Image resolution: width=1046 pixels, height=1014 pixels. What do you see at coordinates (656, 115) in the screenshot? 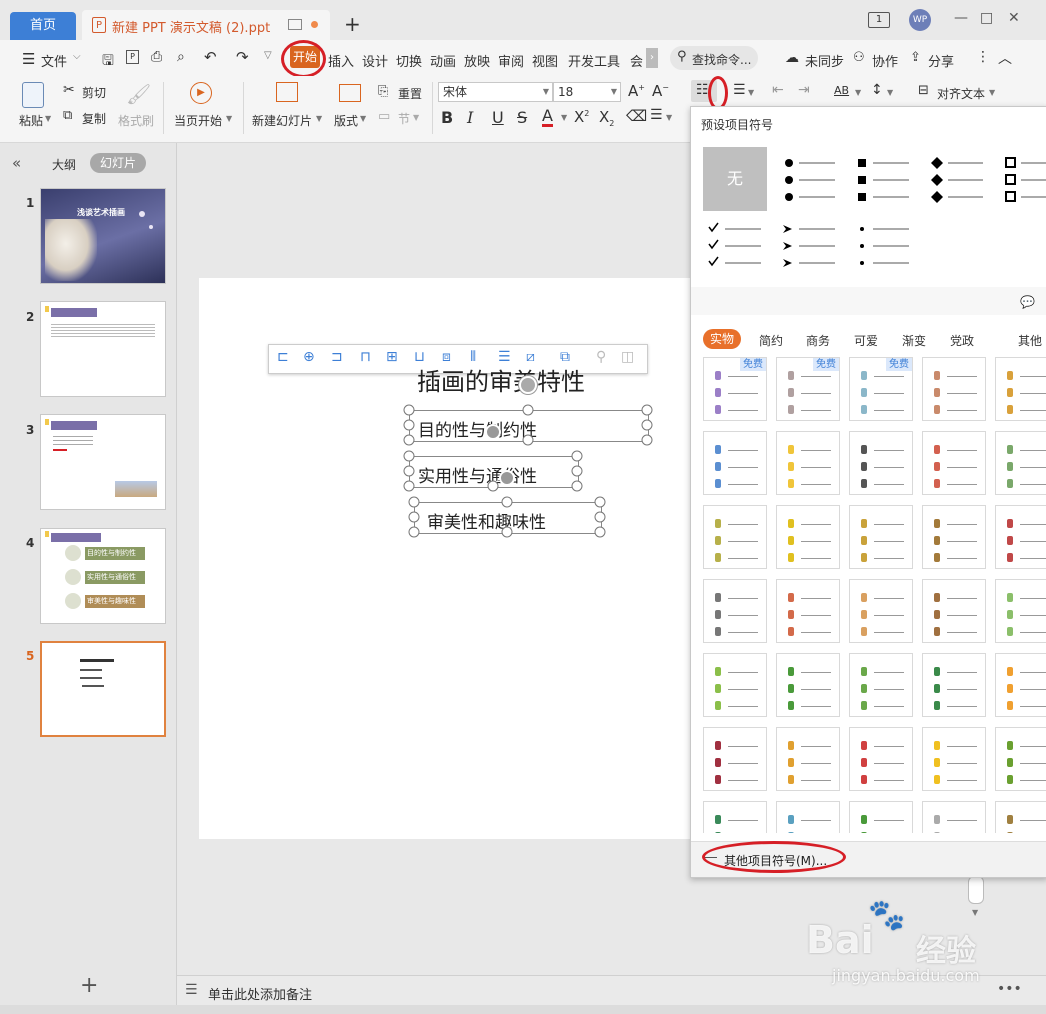
I see `phonetic-icon: ☰` at bounding box center [656, 115].